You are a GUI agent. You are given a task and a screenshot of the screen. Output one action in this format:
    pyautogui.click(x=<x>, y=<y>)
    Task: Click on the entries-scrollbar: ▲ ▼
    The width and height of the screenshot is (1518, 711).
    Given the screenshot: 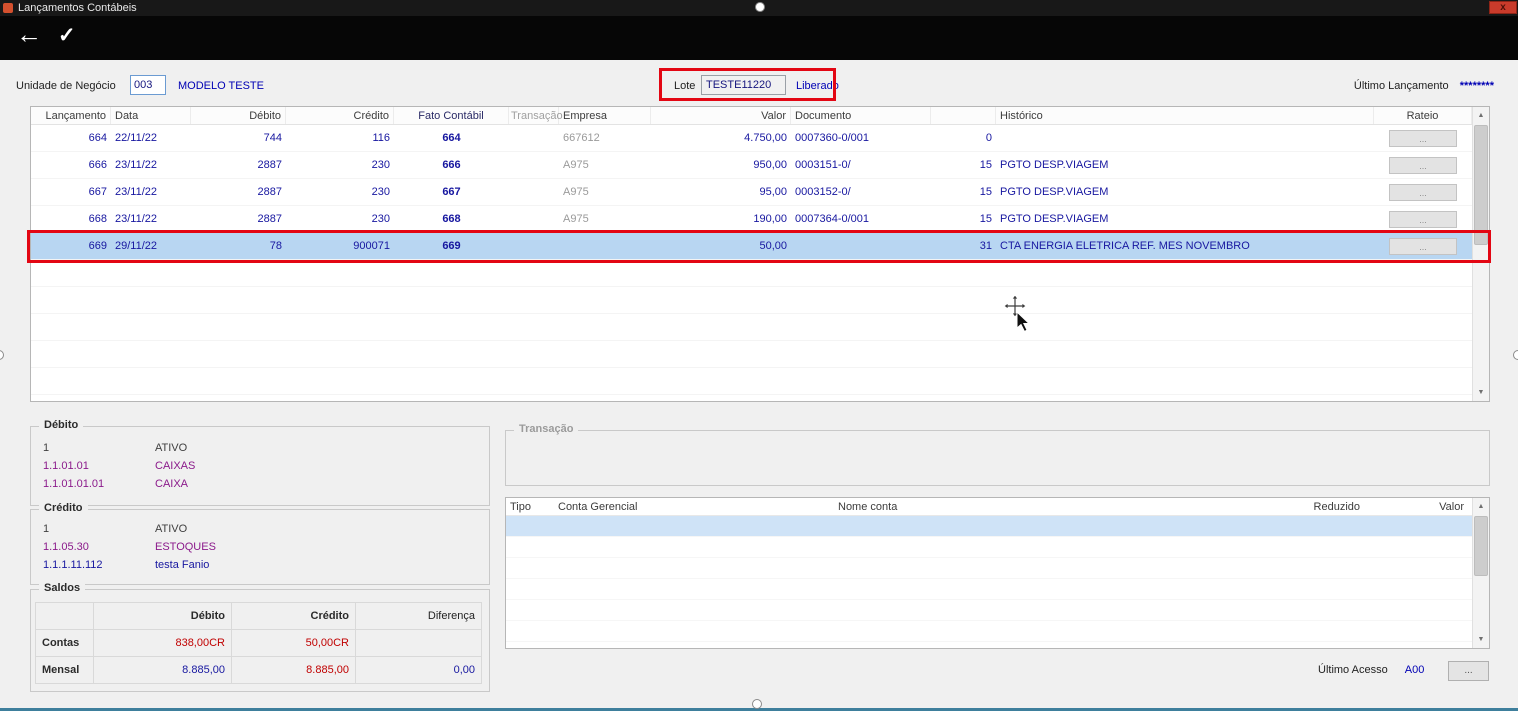 What is the action you would take?
    pyautogui.click(x=1480, y=254)
    